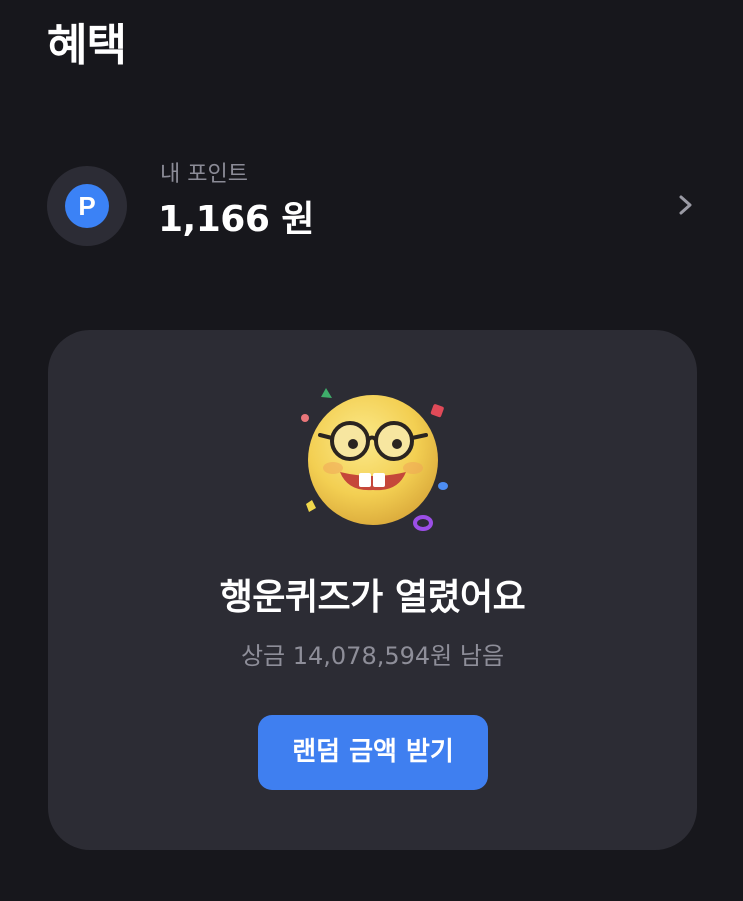  What do you see at coordinates (437, 411) in the screenshot?
I see `confetti-red` at bounding box center [437, 411].